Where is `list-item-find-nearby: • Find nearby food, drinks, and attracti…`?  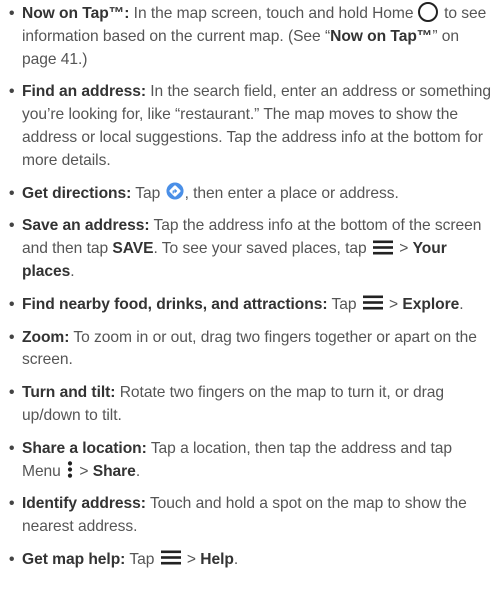
list-item-find-nearby: • Find nearby food, drinks, and attracti… is located at coordinates (250, 305).